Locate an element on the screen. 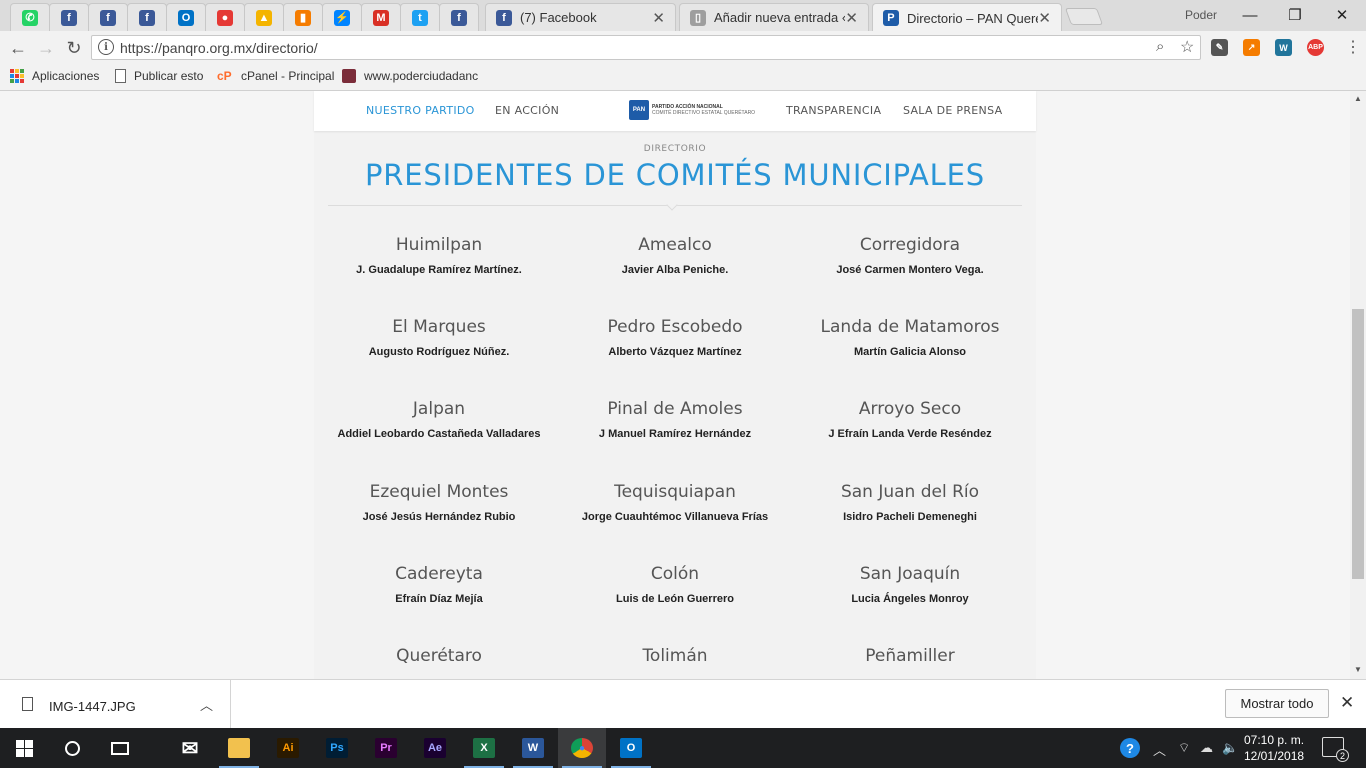  clock-time: 07:10 p. m. is located at coordinates (1274, 740).